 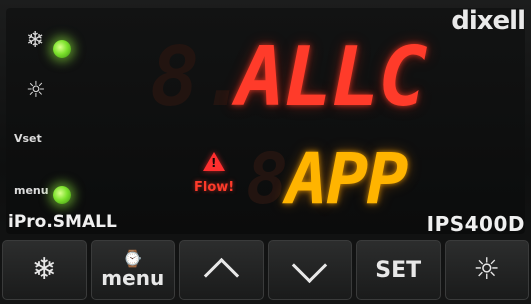 What do you see at coordinates (62, 195) in the screenshot?
I see `menu-led` at bounding box center [62, 195].